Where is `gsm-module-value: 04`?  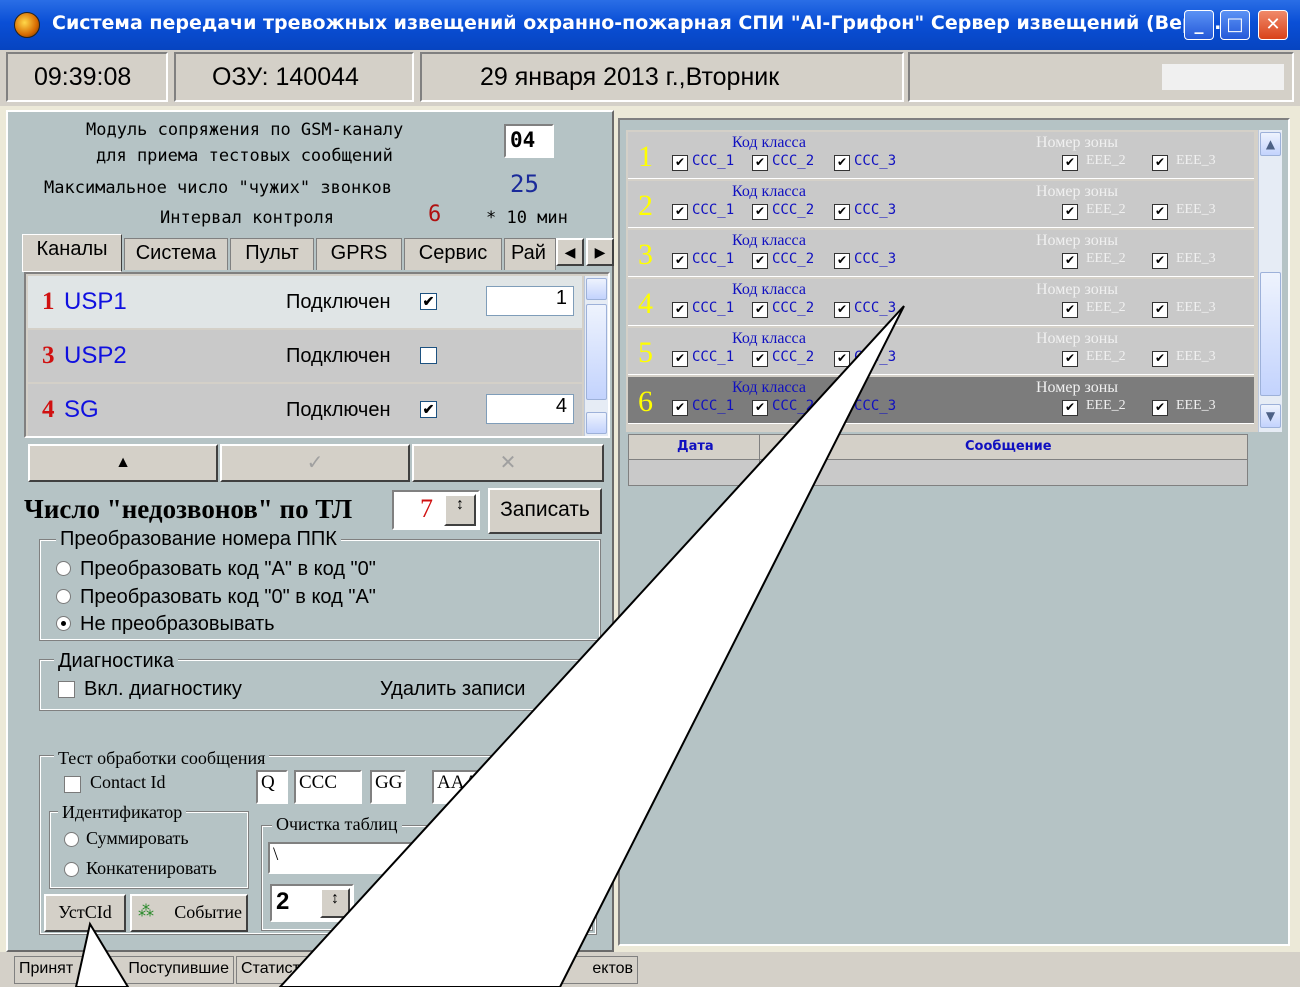 gsm-module-value: 04 is located at coordinates (529, 141).